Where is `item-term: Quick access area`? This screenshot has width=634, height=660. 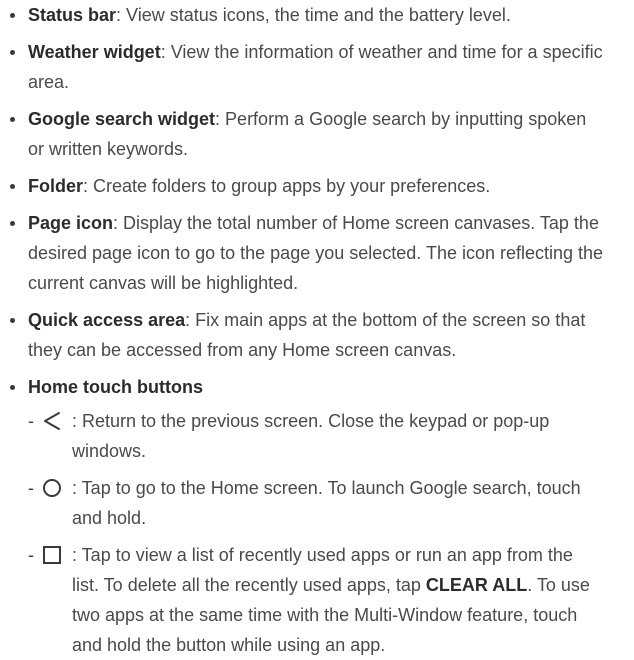 item-term: Quick access area is located at coordinates (107, 320).